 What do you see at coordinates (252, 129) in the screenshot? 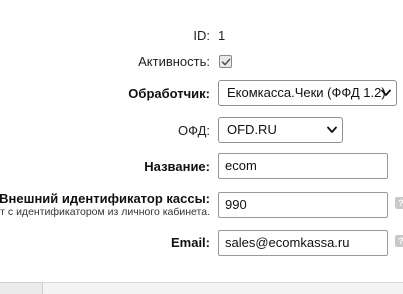
I see `ofd-select-value: OFD.RU` at bounding box center [252, 129].